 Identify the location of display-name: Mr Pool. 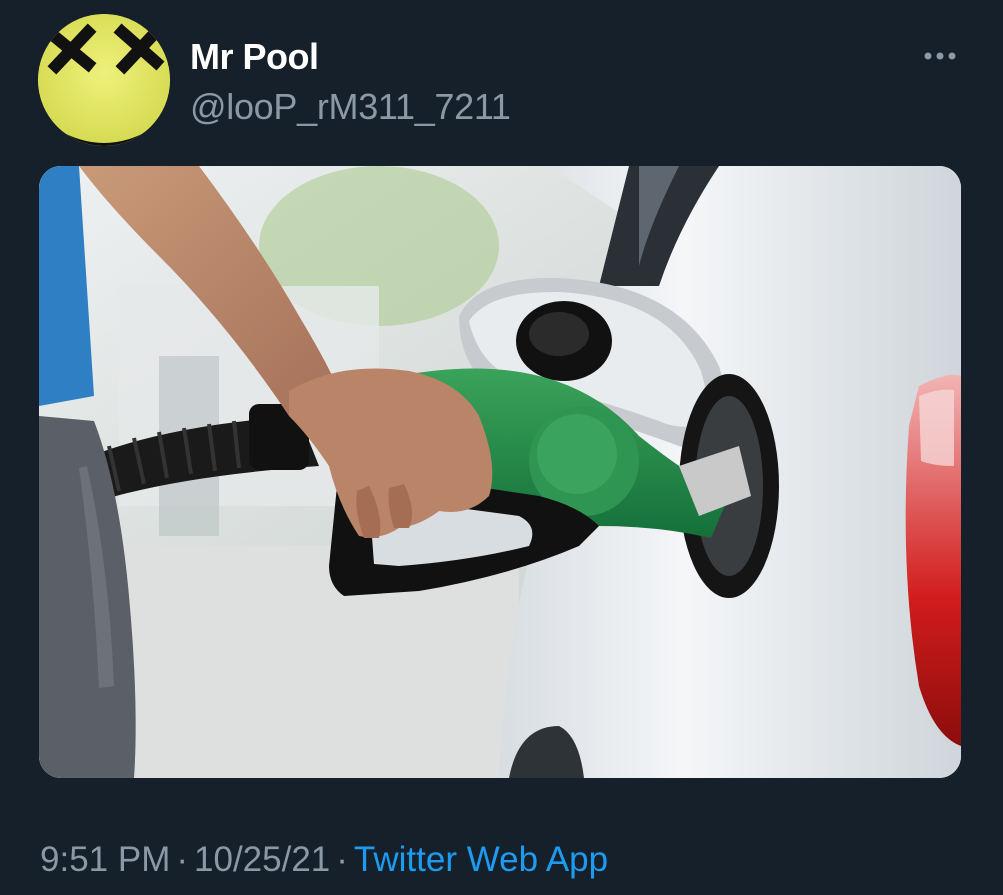
(254, 57).